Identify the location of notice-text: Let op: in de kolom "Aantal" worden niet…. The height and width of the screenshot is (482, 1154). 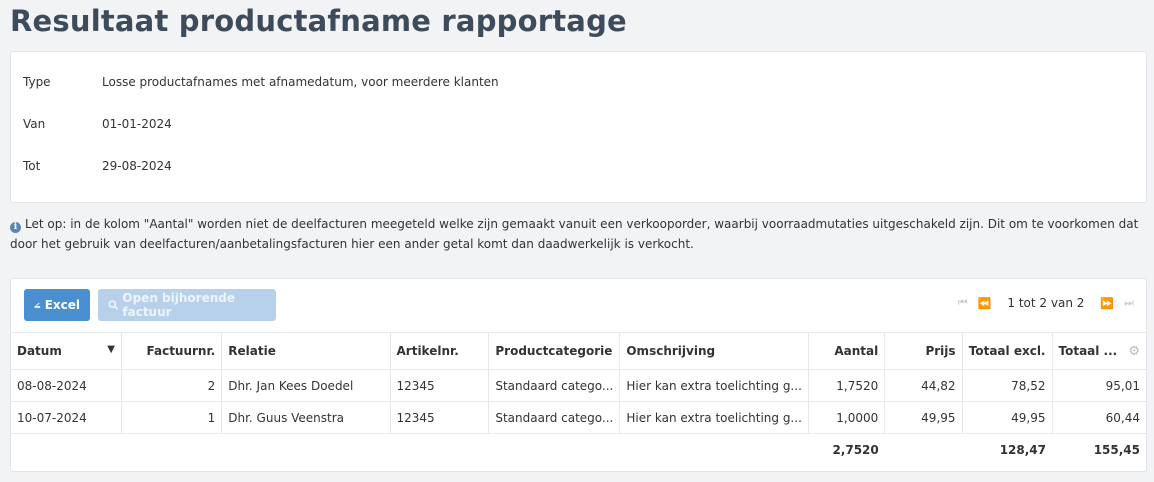
(574, 234).